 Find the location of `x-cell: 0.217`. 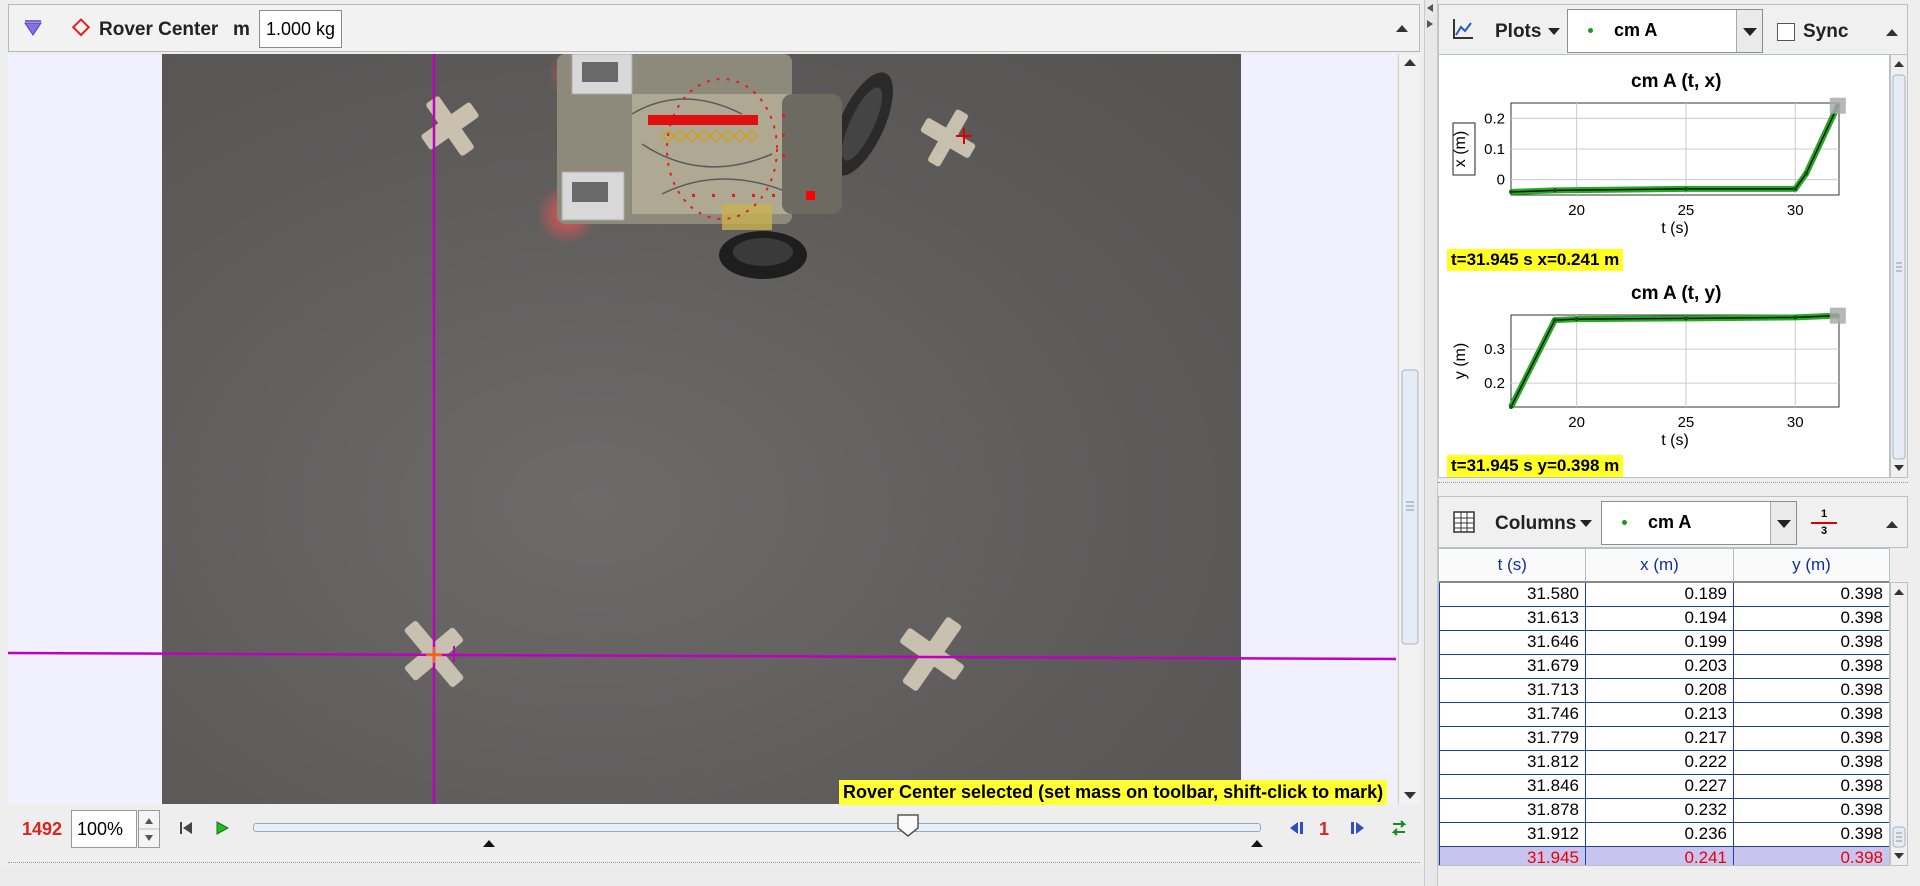

x-cell: 0.217 is located at coordinates (1659, 738).